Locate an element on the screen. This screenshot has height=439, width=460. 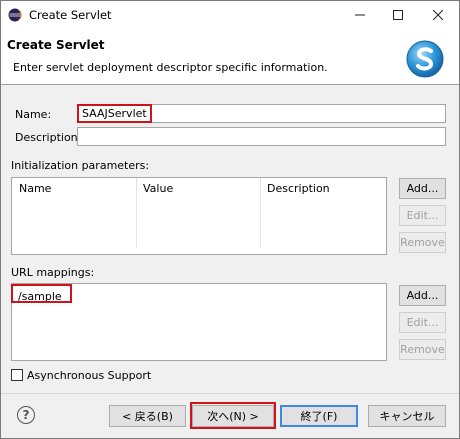
init-params-label: Initialization parameters: is located at coordinates (80, 165).